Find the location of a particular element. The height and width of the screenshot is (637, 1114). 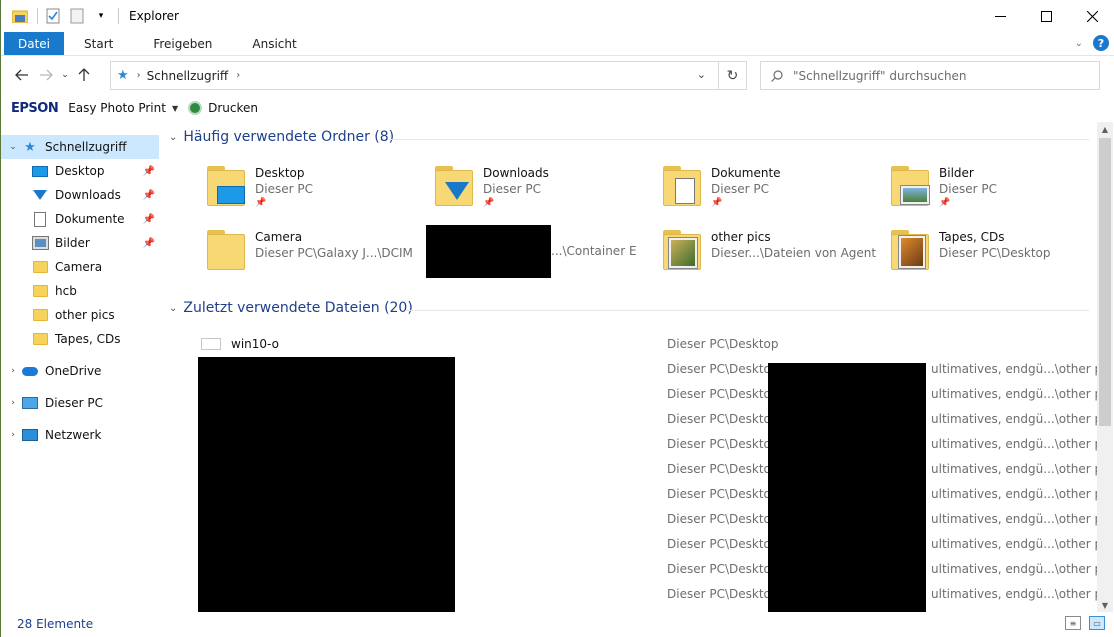

print-button: Drucken is located at coordinates (233, 108).